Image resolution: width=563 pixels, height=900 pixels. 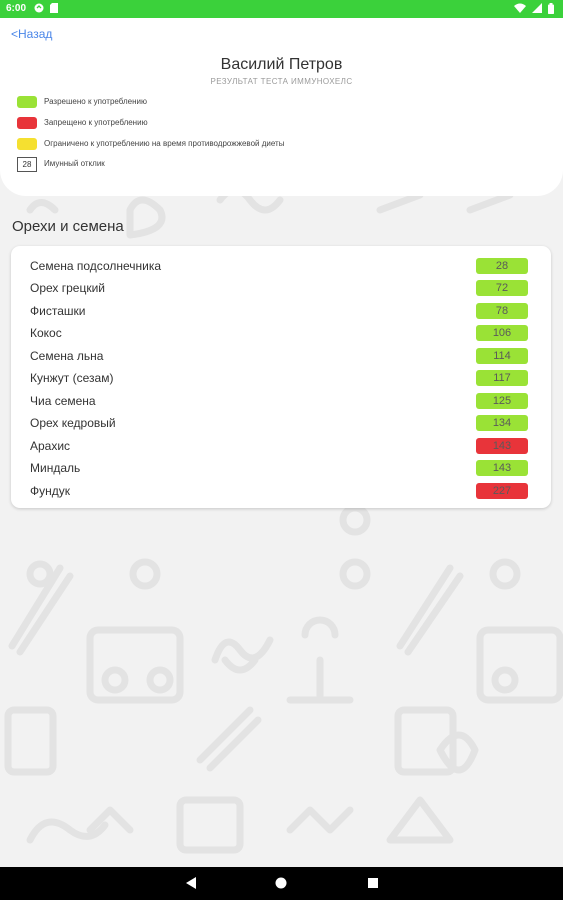 What do you see at coordinates (191, 883) in the screenshot?
I see `back-triangle-icon` at bounding box center [191, 883].